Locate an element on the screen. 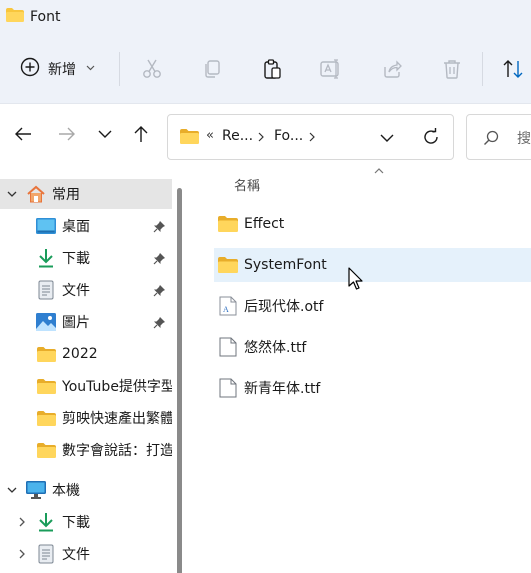 Image resolution: width=531 pixels, height=573 pixels. navigation-scrollbar is located at coordinates (179, 369).